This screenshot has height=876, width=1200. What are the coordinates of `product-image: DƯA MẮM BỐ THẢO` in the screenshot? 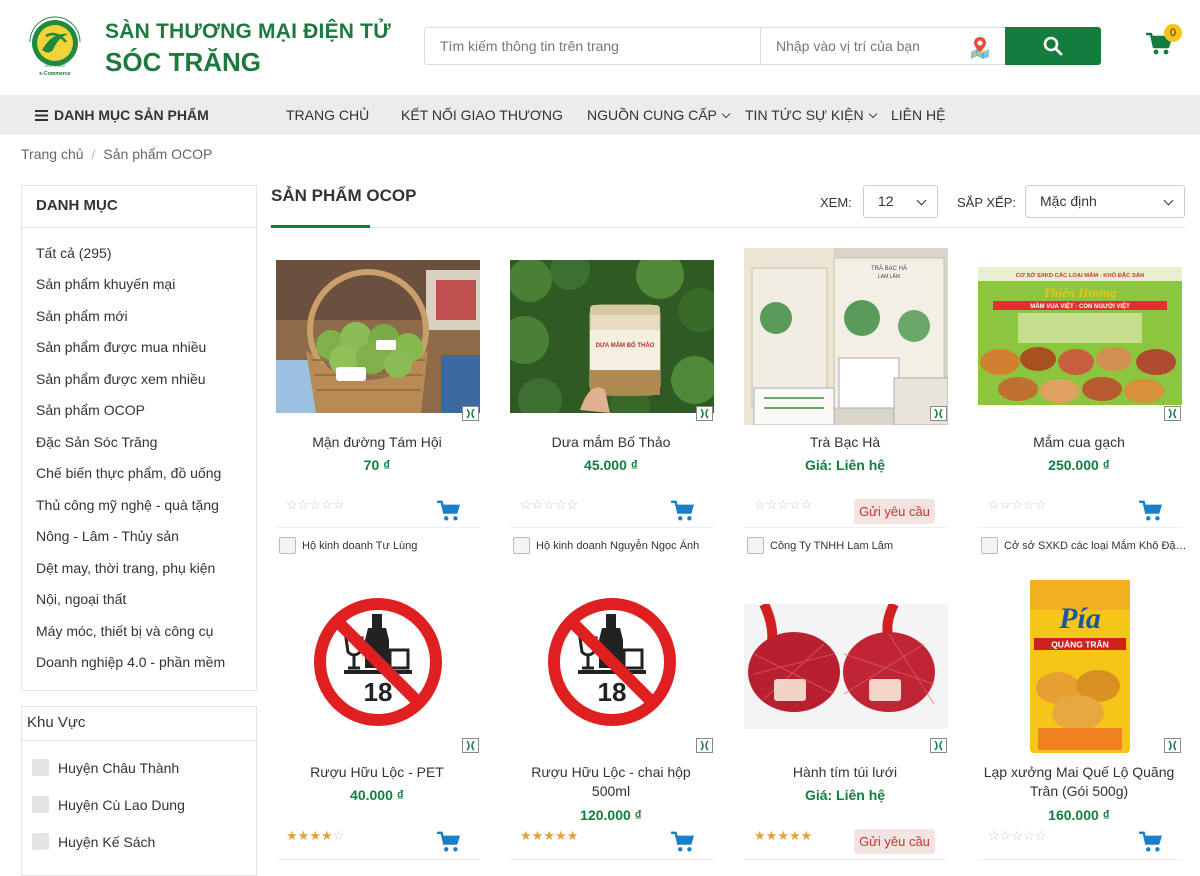 It's located at (612, 336).